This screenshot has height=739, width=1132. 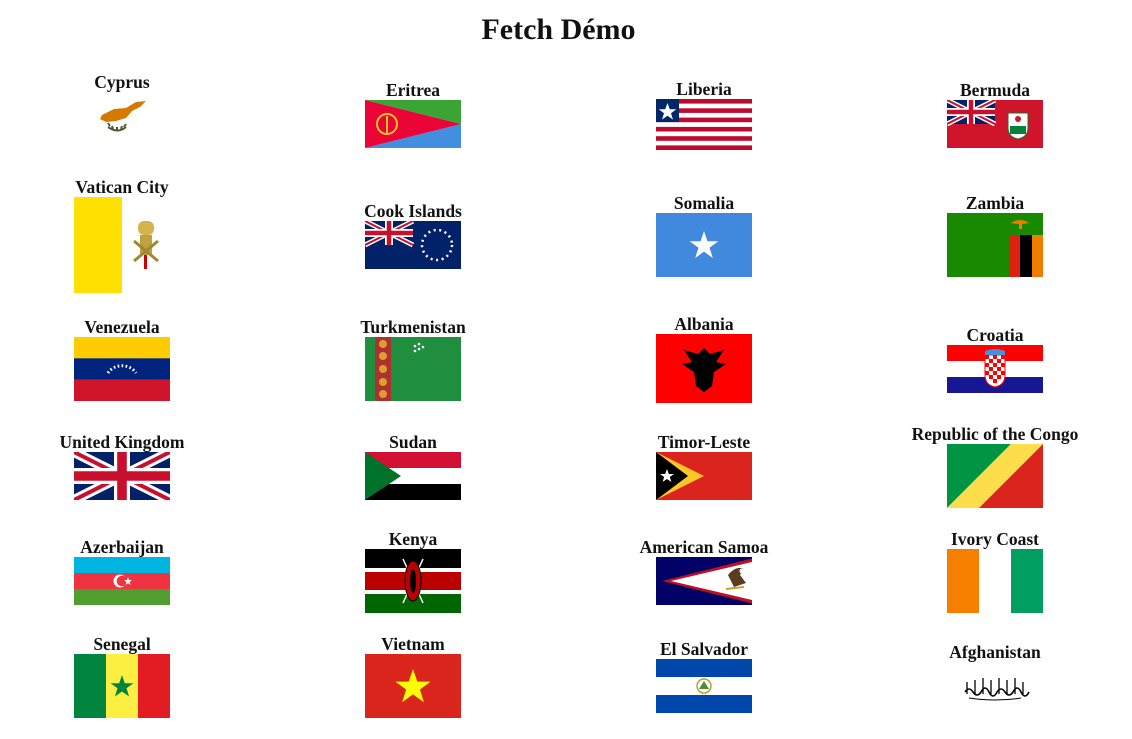 I want to click on flag-card-venezuela: Venezuela, so click(x=126, y=359).